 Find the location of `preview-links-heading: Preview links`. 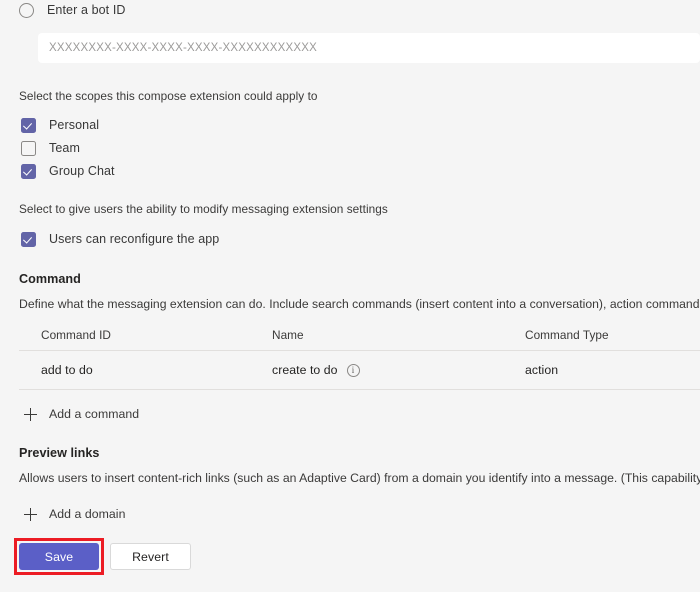

preview-links-heading: Preview links is located at coordinates (59, 453).